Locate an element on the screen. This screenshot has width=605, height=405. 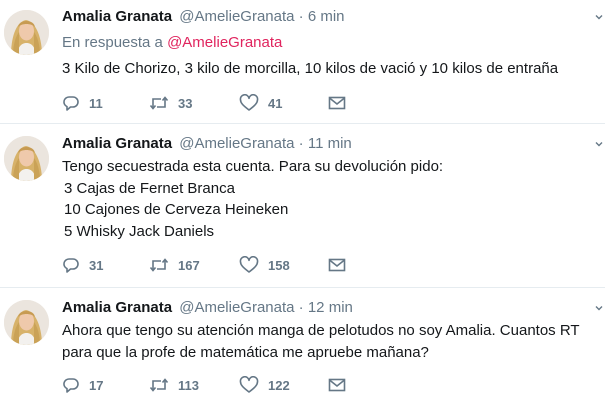
like-count: 158 is located at coordinates (279, 265).